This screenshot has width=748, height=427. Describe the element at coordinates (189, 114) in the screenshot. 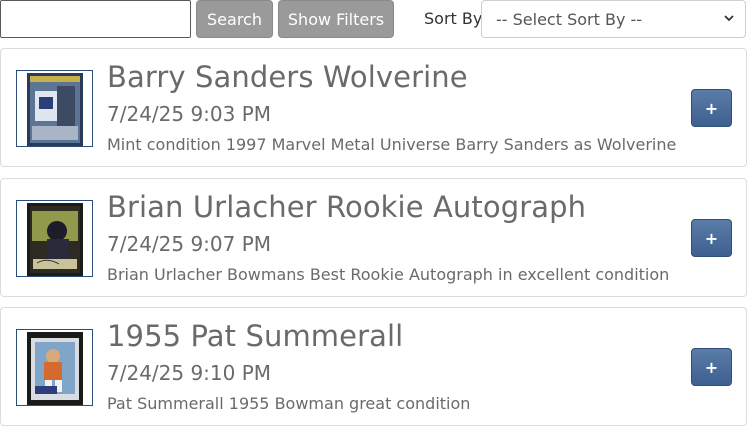

I see `card-datetime: 7/24/25 9:03 PM` at that location.